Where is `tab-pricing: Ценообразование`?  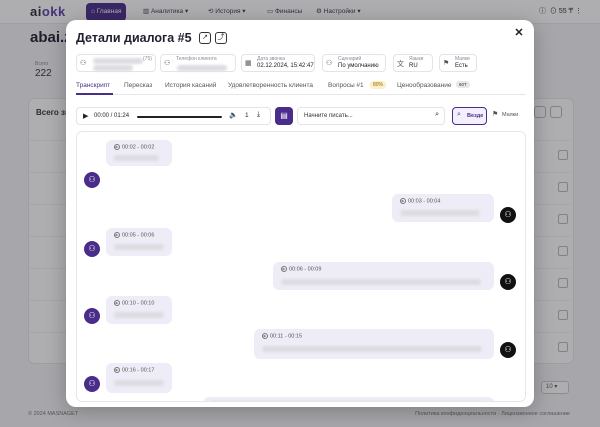
tab-pricing: Ценообразование is located at coordinates (424, 85).